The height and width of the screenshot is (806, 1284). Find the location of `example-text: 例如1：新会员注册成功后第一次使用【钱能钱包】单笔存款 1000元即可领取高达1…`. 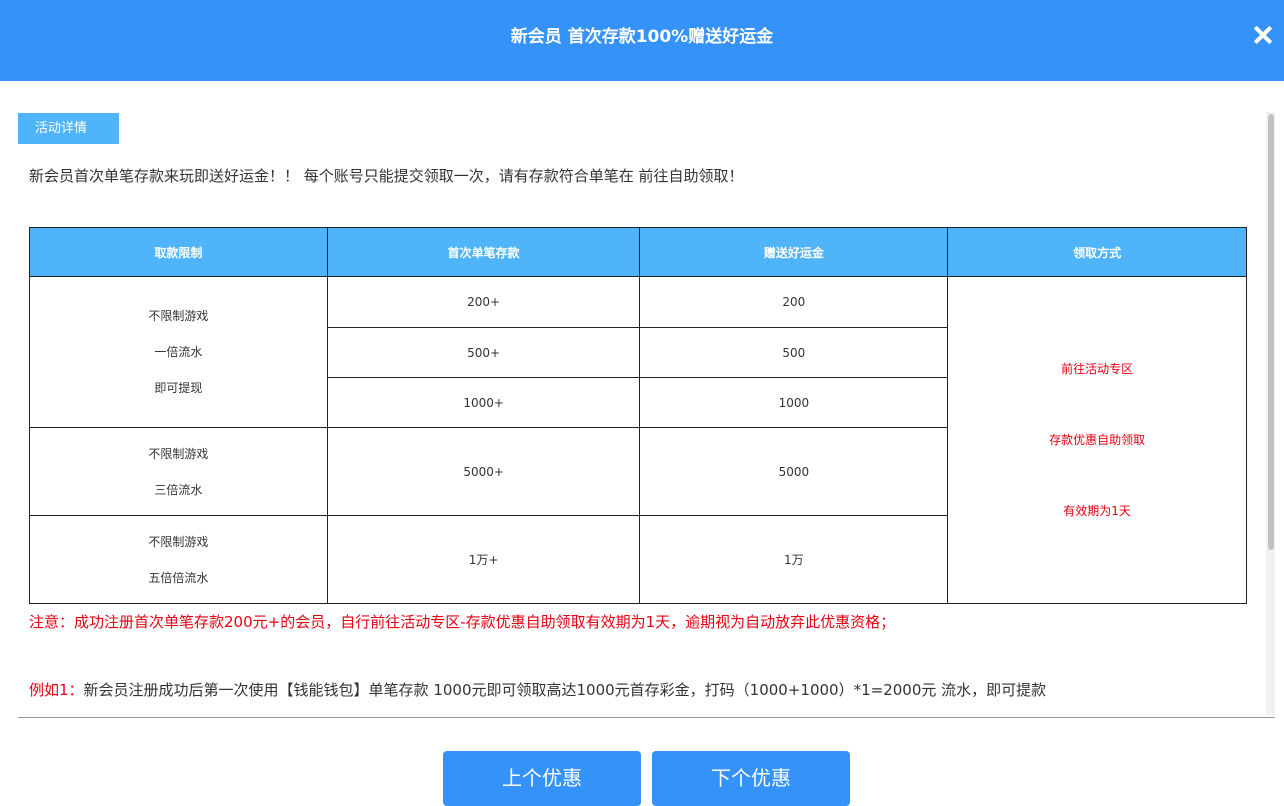

example-text: 例如1：新会员注册成功后第一次使用【钱能钱包】单笔存款 1000元即可领取高达1… is located at coordinates (537, 689).